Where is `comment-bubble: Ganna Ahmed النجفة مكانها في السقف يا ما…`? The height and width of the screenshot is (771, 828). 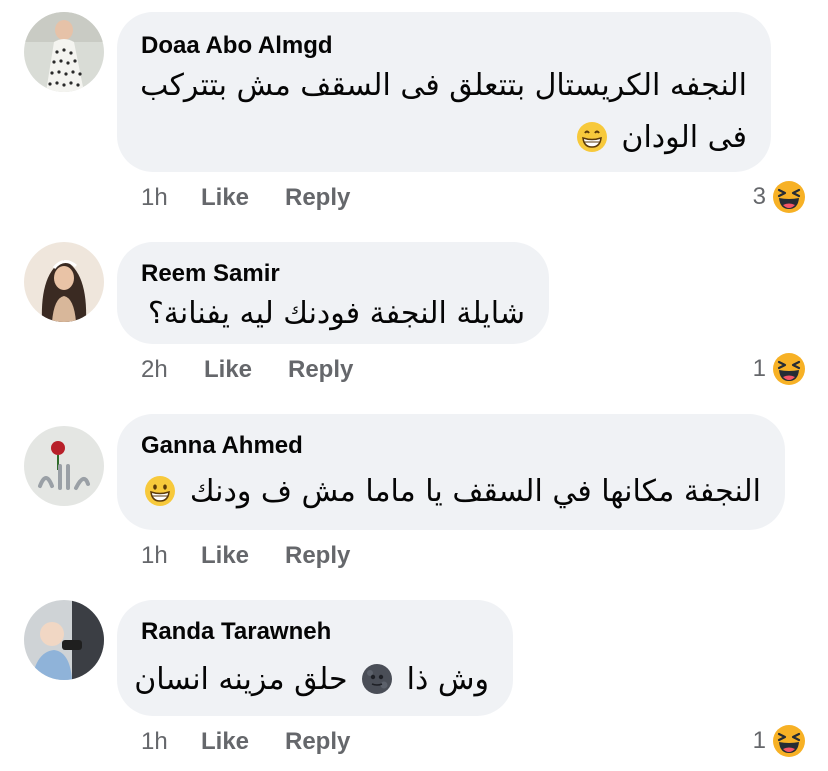
comment-bubble: Ganna Ahmed النجفة مكانها في السقف يا ما… is located at coordinates (451, 472).